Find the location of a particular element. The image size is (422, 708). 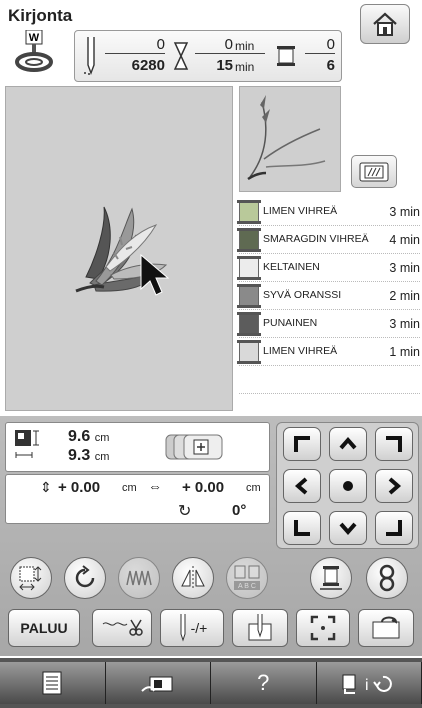

arrow-right-icon is located at coordinates (395, 486).